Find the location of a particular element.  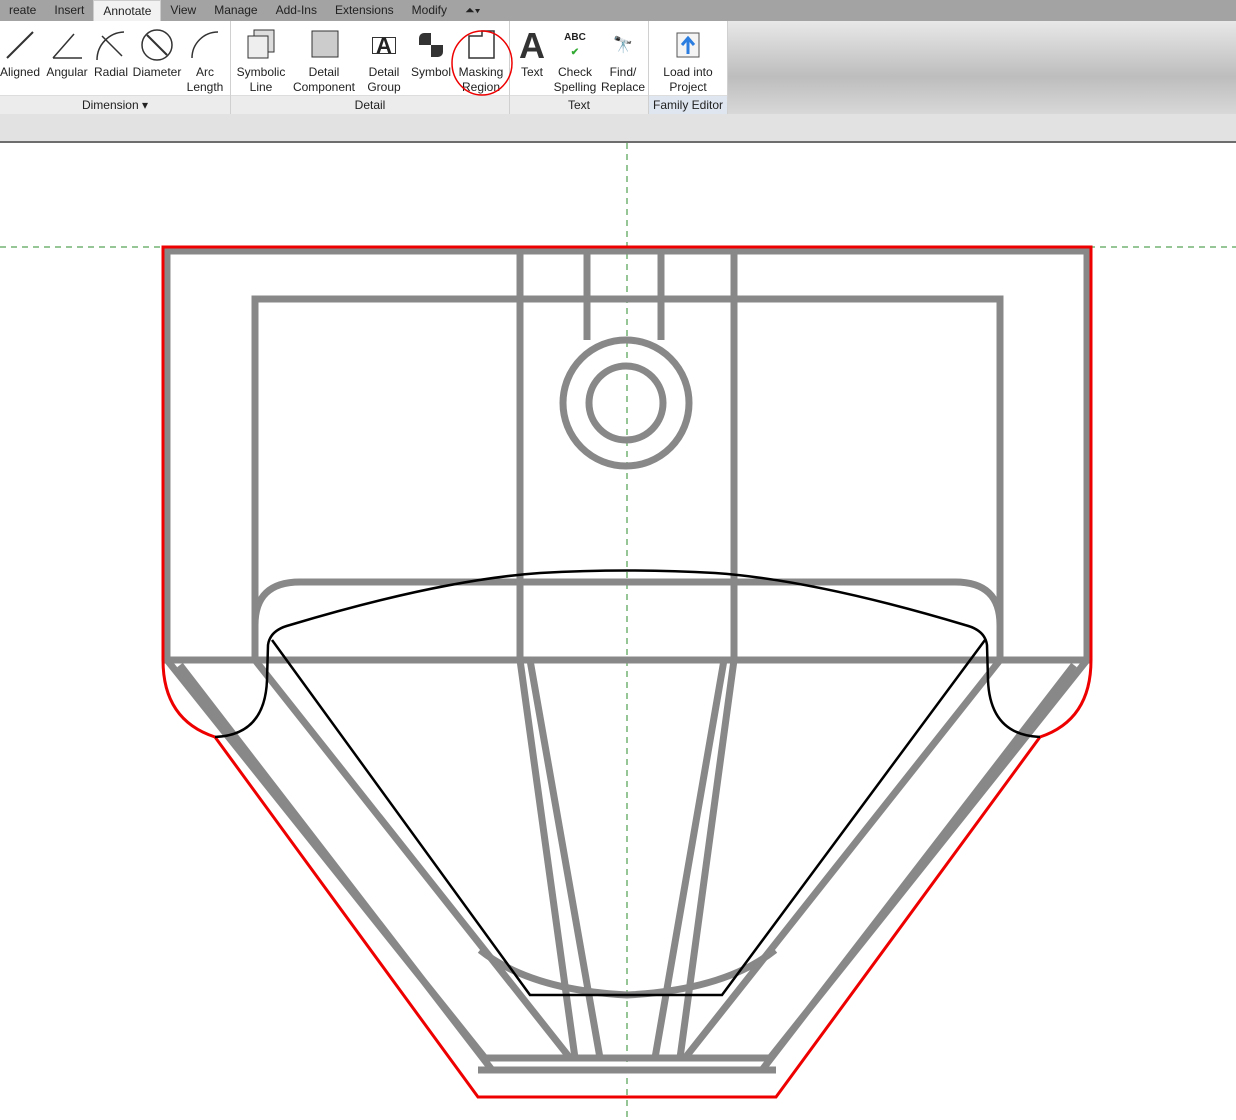

load-into-project-icon is located at coordinates (688, 45).